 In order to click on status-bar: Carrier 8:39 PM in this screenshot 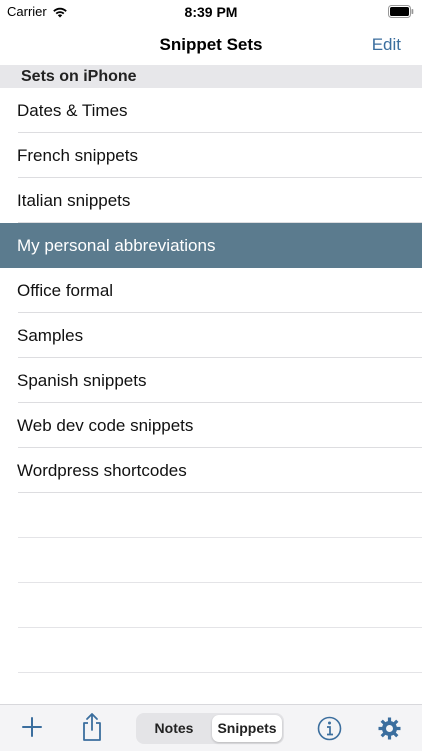, I will do `click(211, 12)`.